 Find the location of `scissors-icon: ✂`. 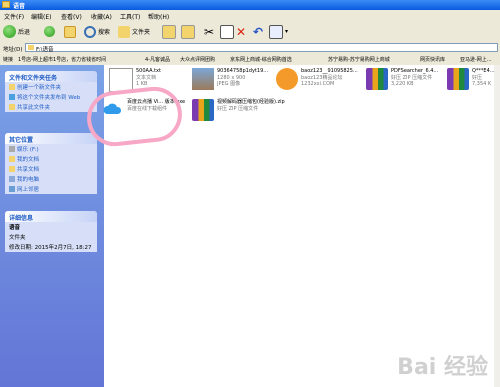

scissors-icon: ✂ is located at coordinates (209, 31).